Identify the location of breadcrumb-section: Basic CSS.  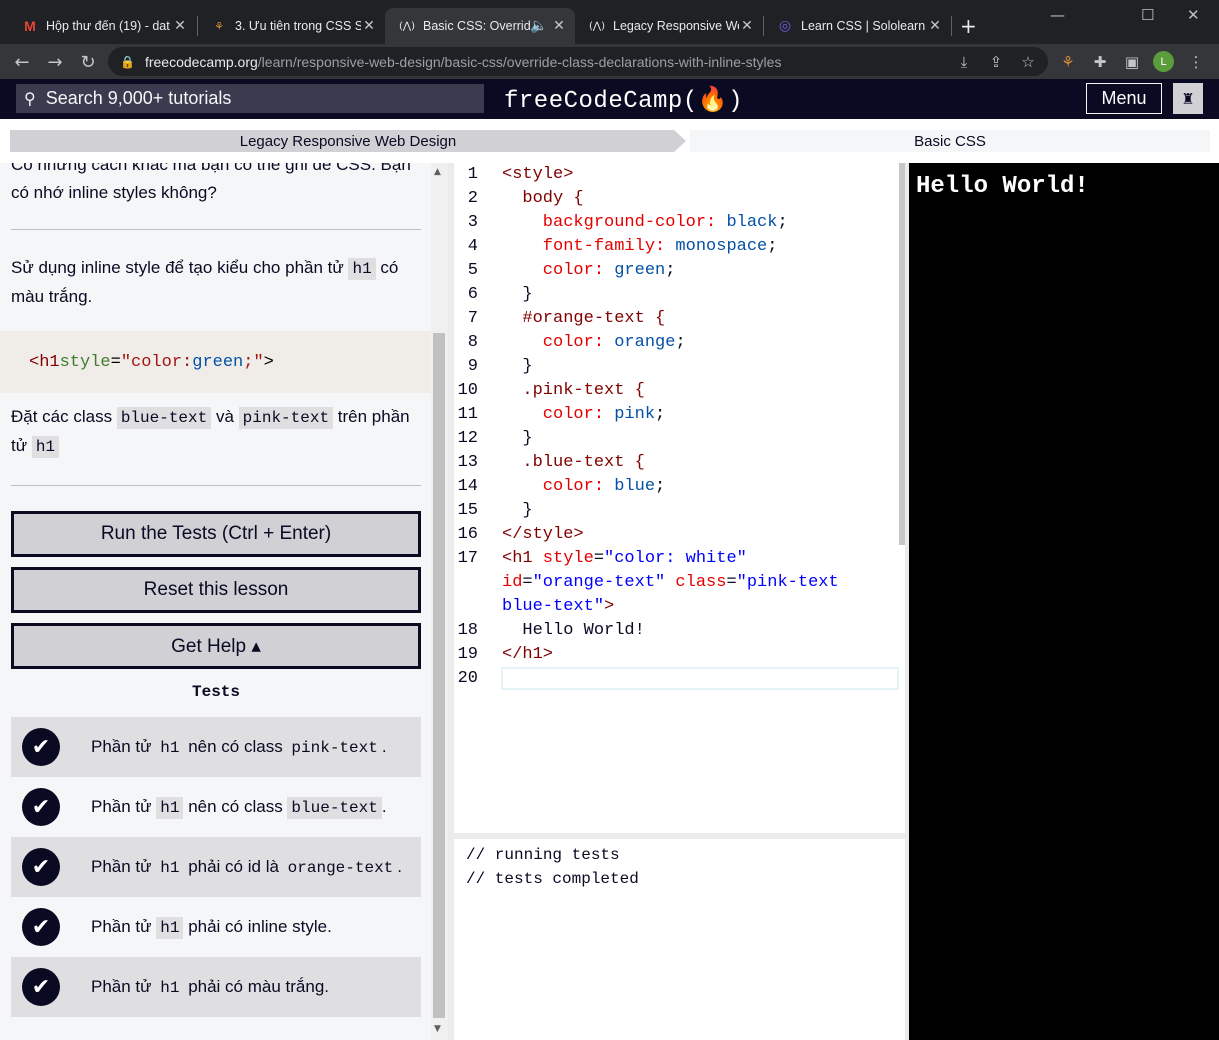
(950, 141).